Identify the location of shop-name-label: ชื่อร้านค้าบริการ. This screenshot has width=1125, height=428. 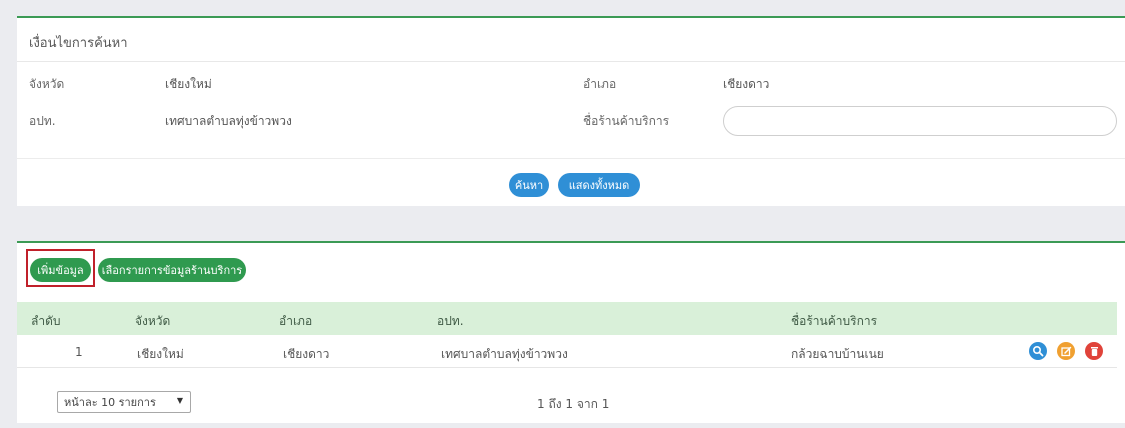
(626, 121).